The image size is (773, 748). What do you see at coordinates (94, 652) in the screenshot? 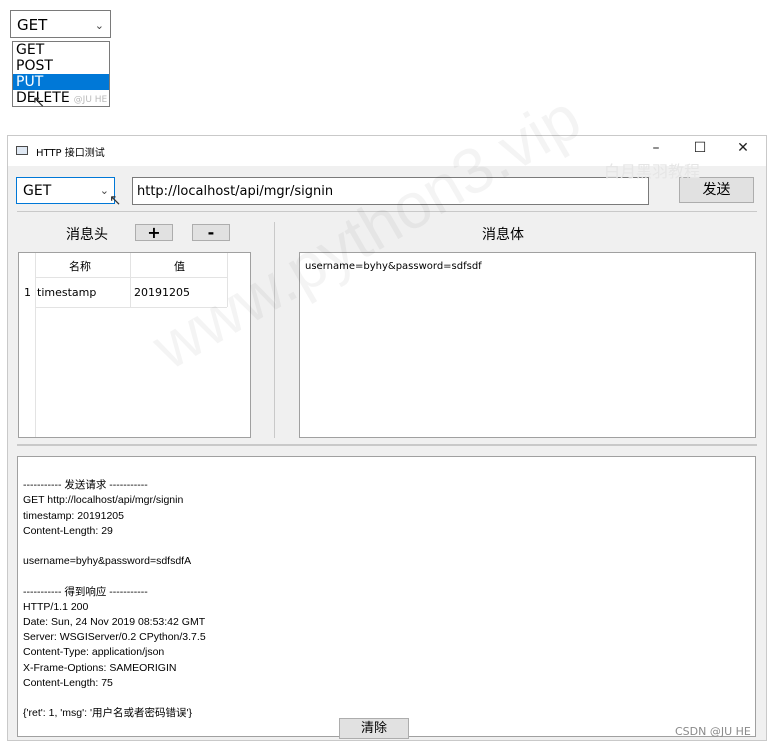
I see `log-line: Content-Type: application/json` at bounding box center [94, 652].